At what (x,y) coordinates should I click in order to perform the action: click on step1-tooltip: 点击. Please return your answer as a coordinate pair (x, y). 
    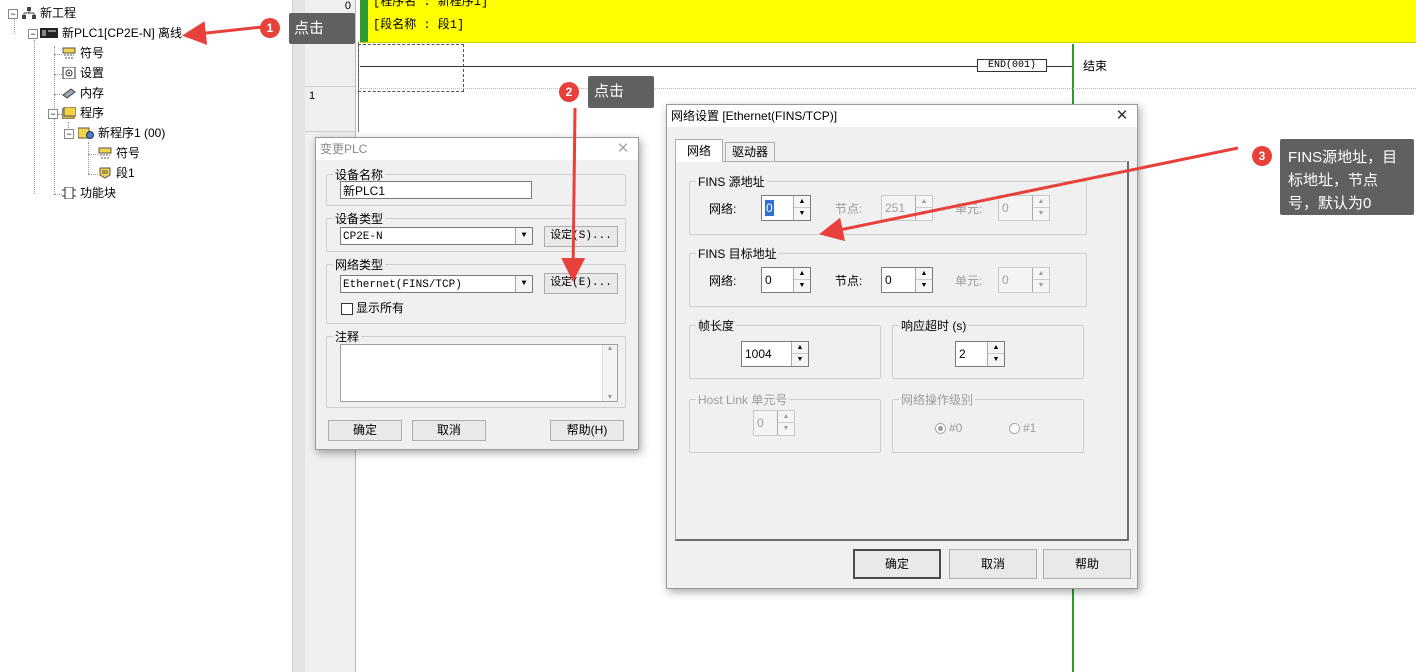
    Looking at the image, I should click on (322, 28).